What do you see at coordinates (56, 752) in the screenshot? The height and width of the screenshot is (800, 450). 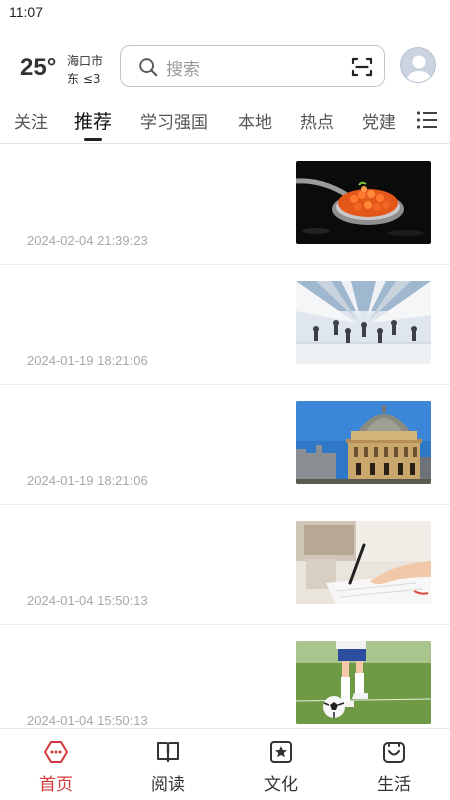 I see `home-icon` at bounding box center [56, 752].